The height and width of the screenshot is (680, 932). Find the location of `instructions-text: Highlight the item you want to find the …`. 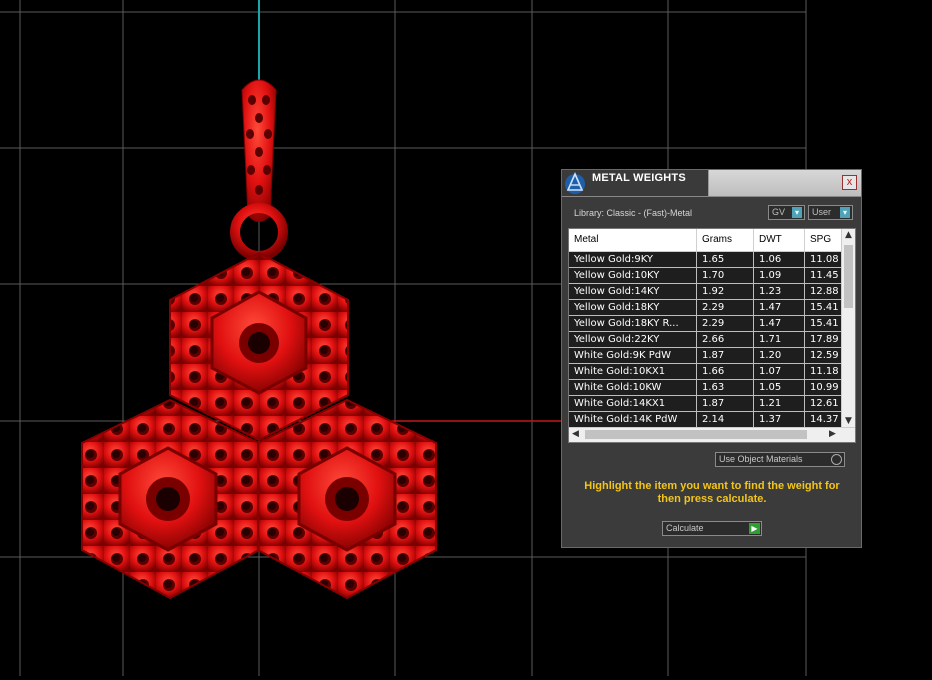

instructions-text: Highlight the item you want to find the … is located at coordinates (712, 492).